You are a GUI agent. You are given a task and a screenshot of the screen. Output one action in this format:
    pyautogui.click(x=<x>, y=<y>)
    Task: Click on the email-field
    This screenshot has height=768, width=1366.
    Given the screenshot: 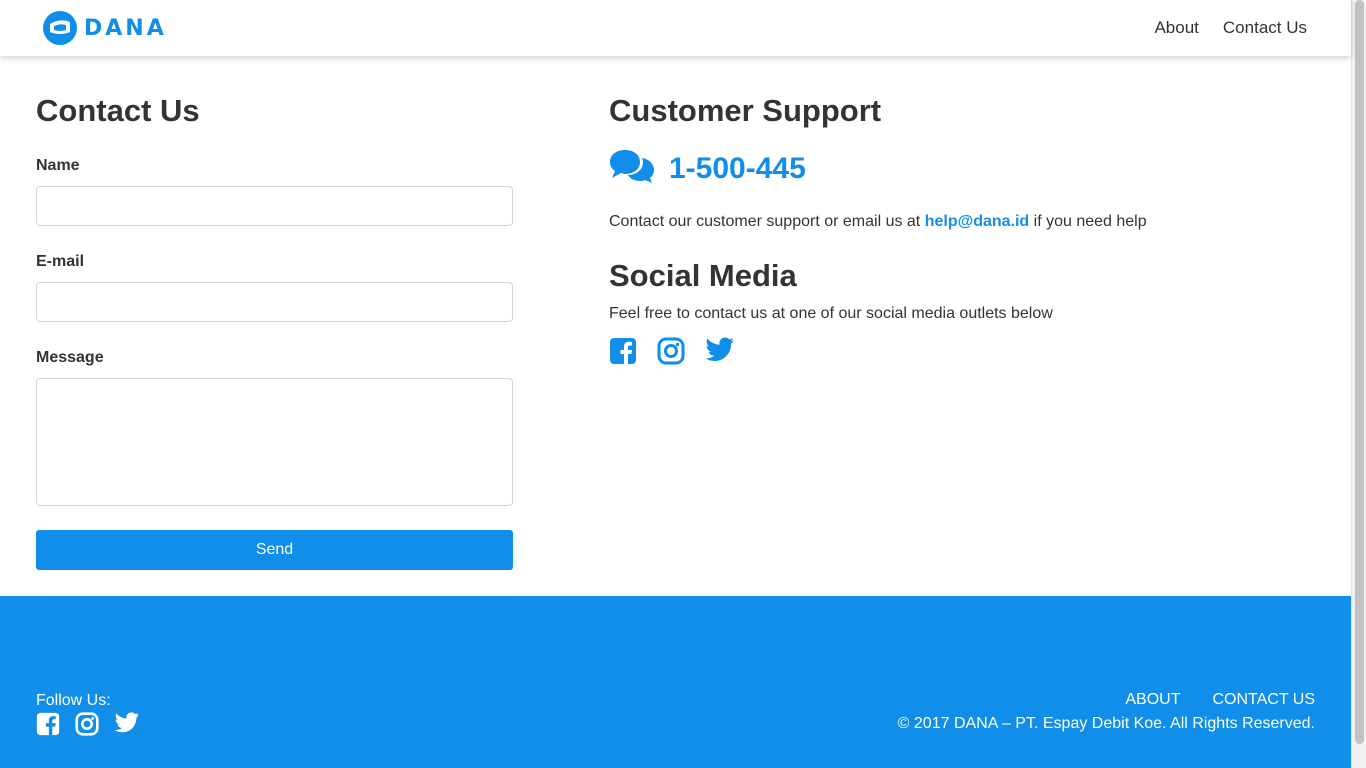 What is the action you would take?
    pyautogui.click(x=274, y=302)
    